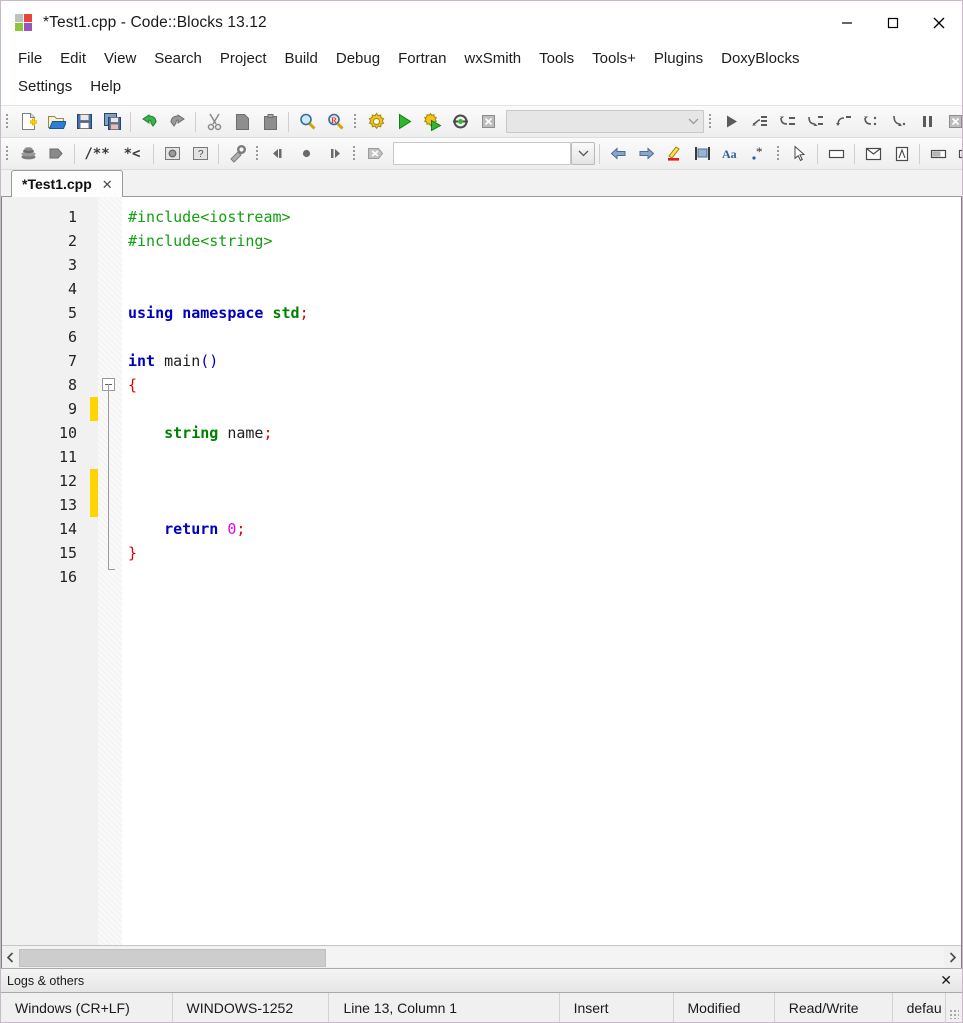 Image resolution: width=963 pixels, height=1023 pixels. Describe the element at coordinates (56, 153) in the screenshot. I see `doxyblocks-run-icon` at that location.